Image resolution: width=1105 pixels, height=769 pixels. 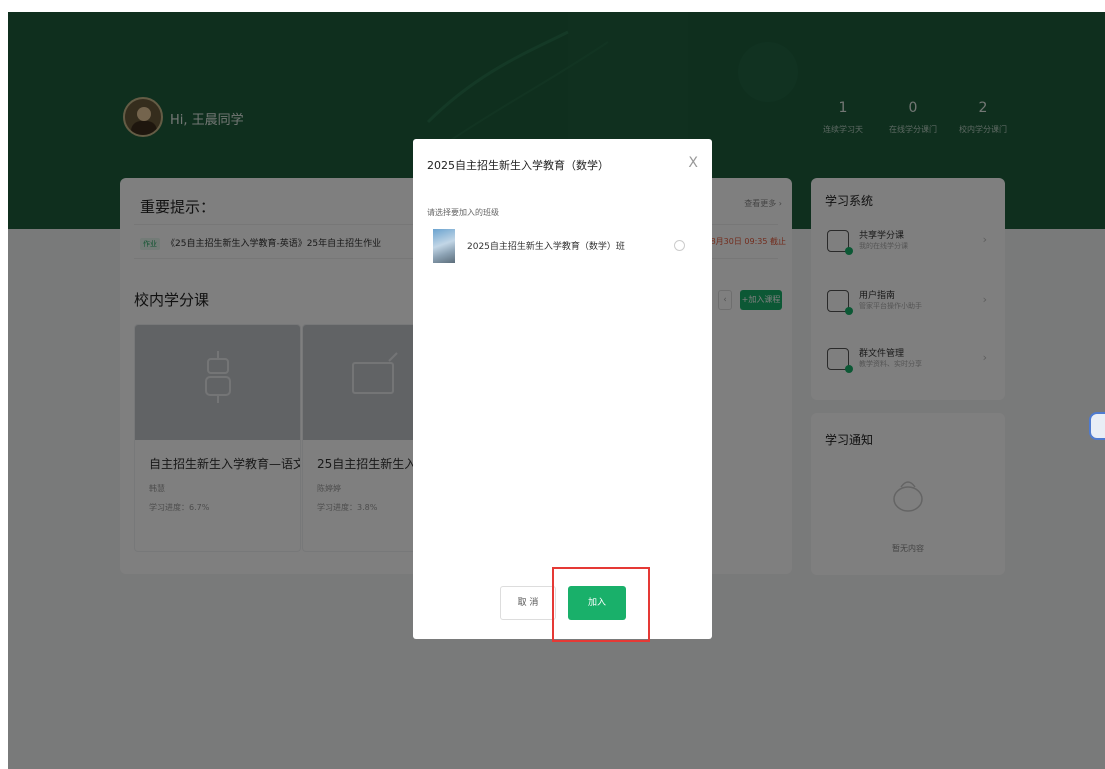 What do you see at coordinates (1097, 426) in the screenshot?
I see `side-float-tab` at bounding box center [1097, 426].